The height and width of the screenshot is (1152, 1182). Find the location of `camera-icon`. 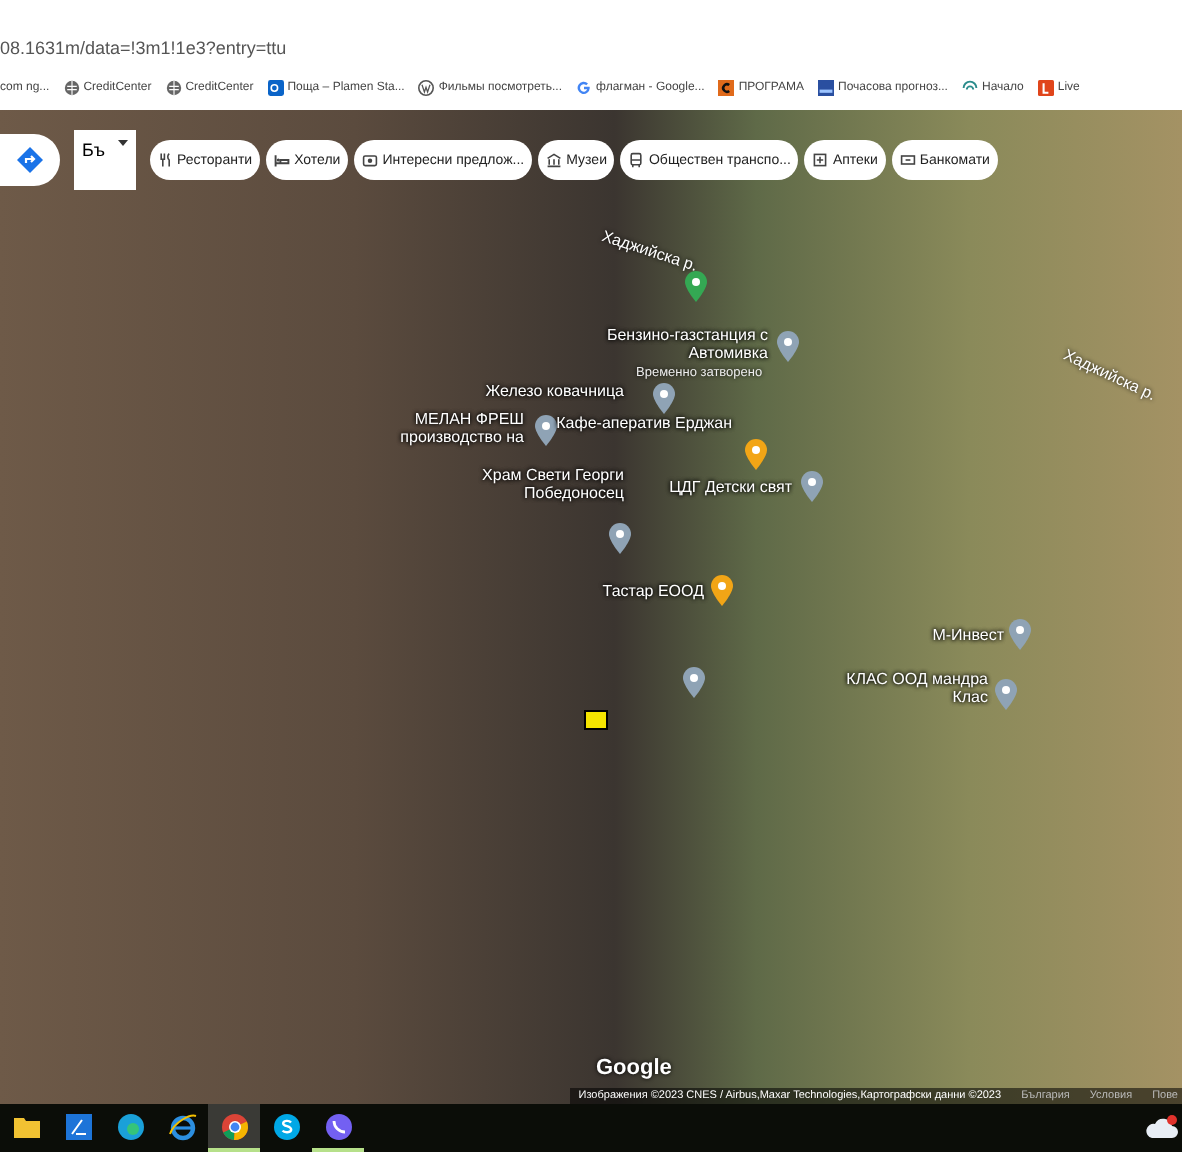

camera-icon is located at coordinates (370, 160).